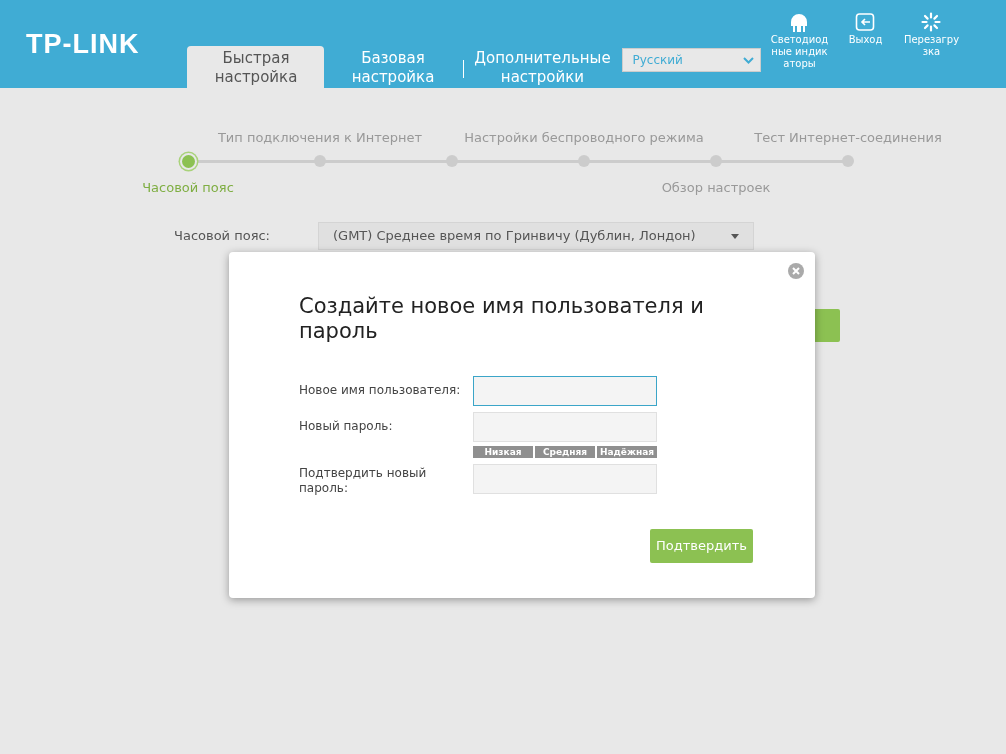 This screenshot has height=754, width=1006. I want to click on field-label: Новый пароль:, so click(346, 426).